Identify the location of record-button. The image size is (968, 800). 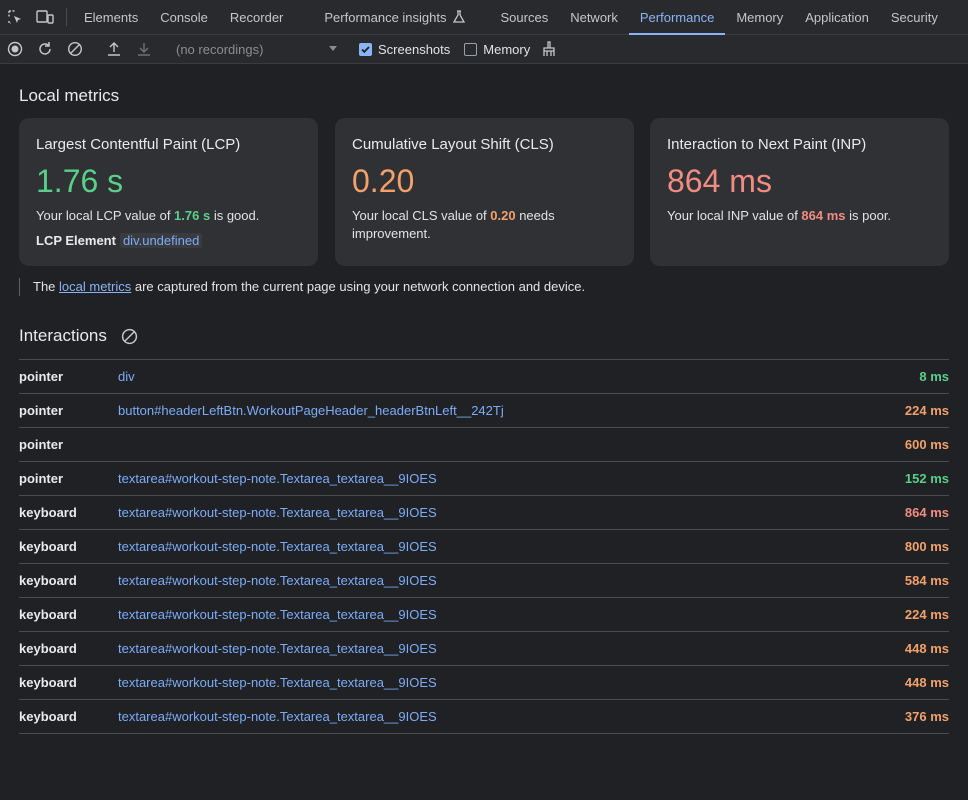
(15, 49).